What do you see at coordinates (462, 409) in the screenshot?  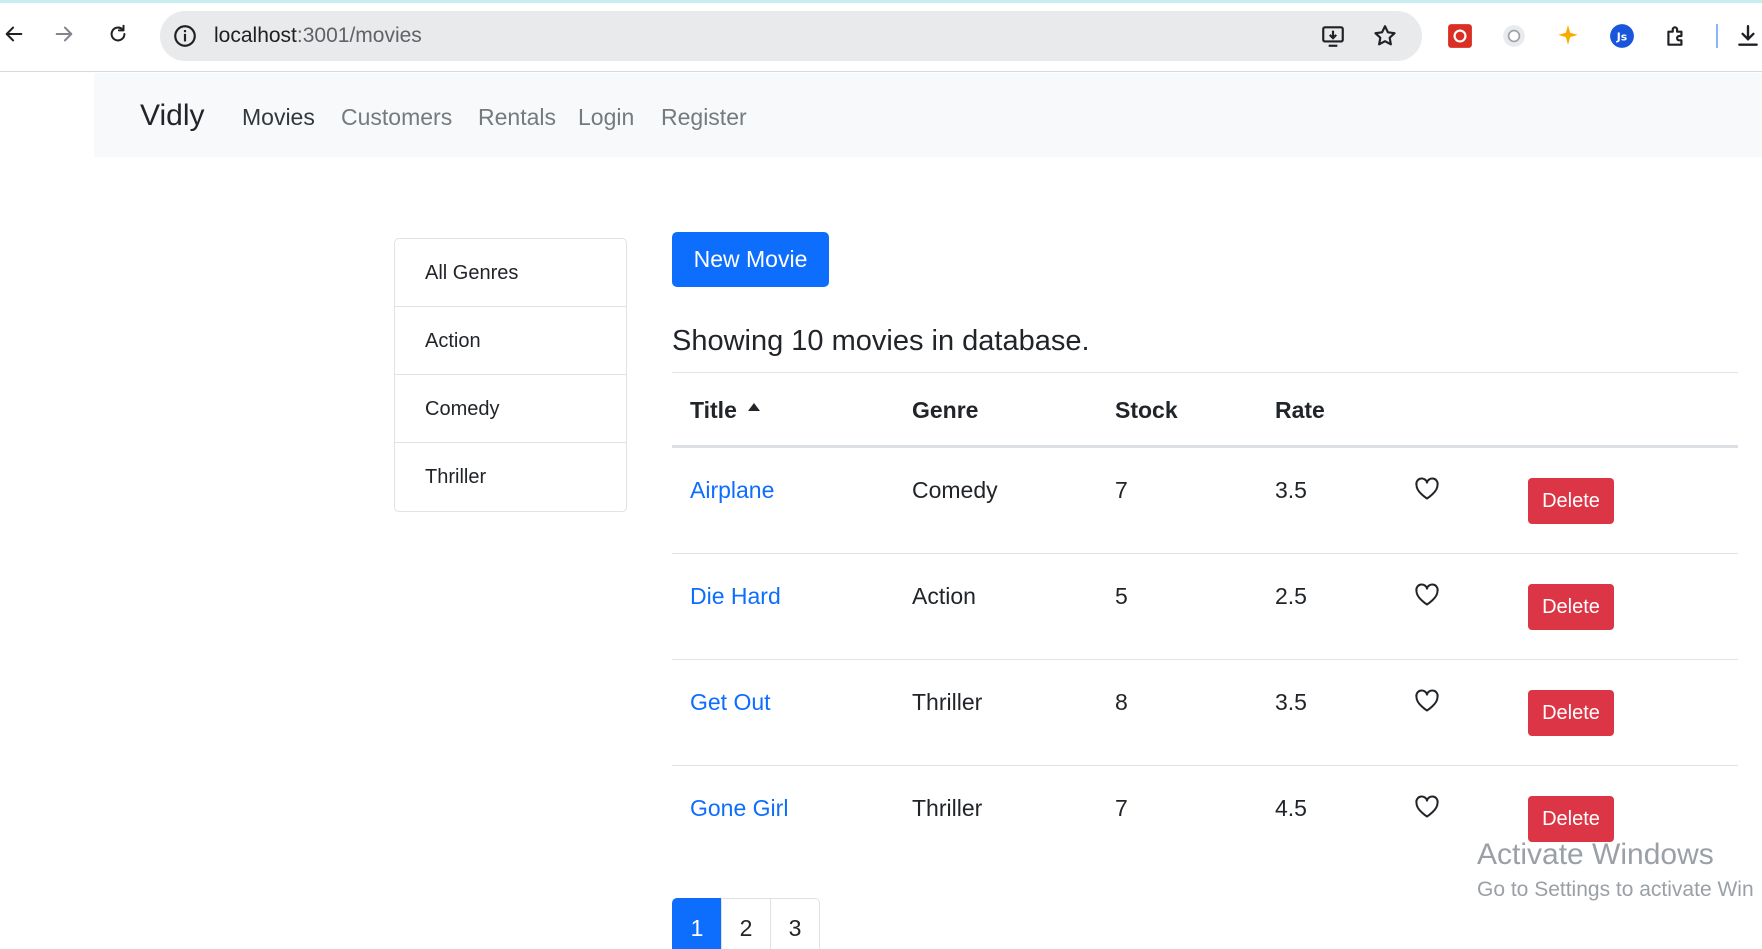 I see `genre-label: Comedy` at bounding box center [462, 409].